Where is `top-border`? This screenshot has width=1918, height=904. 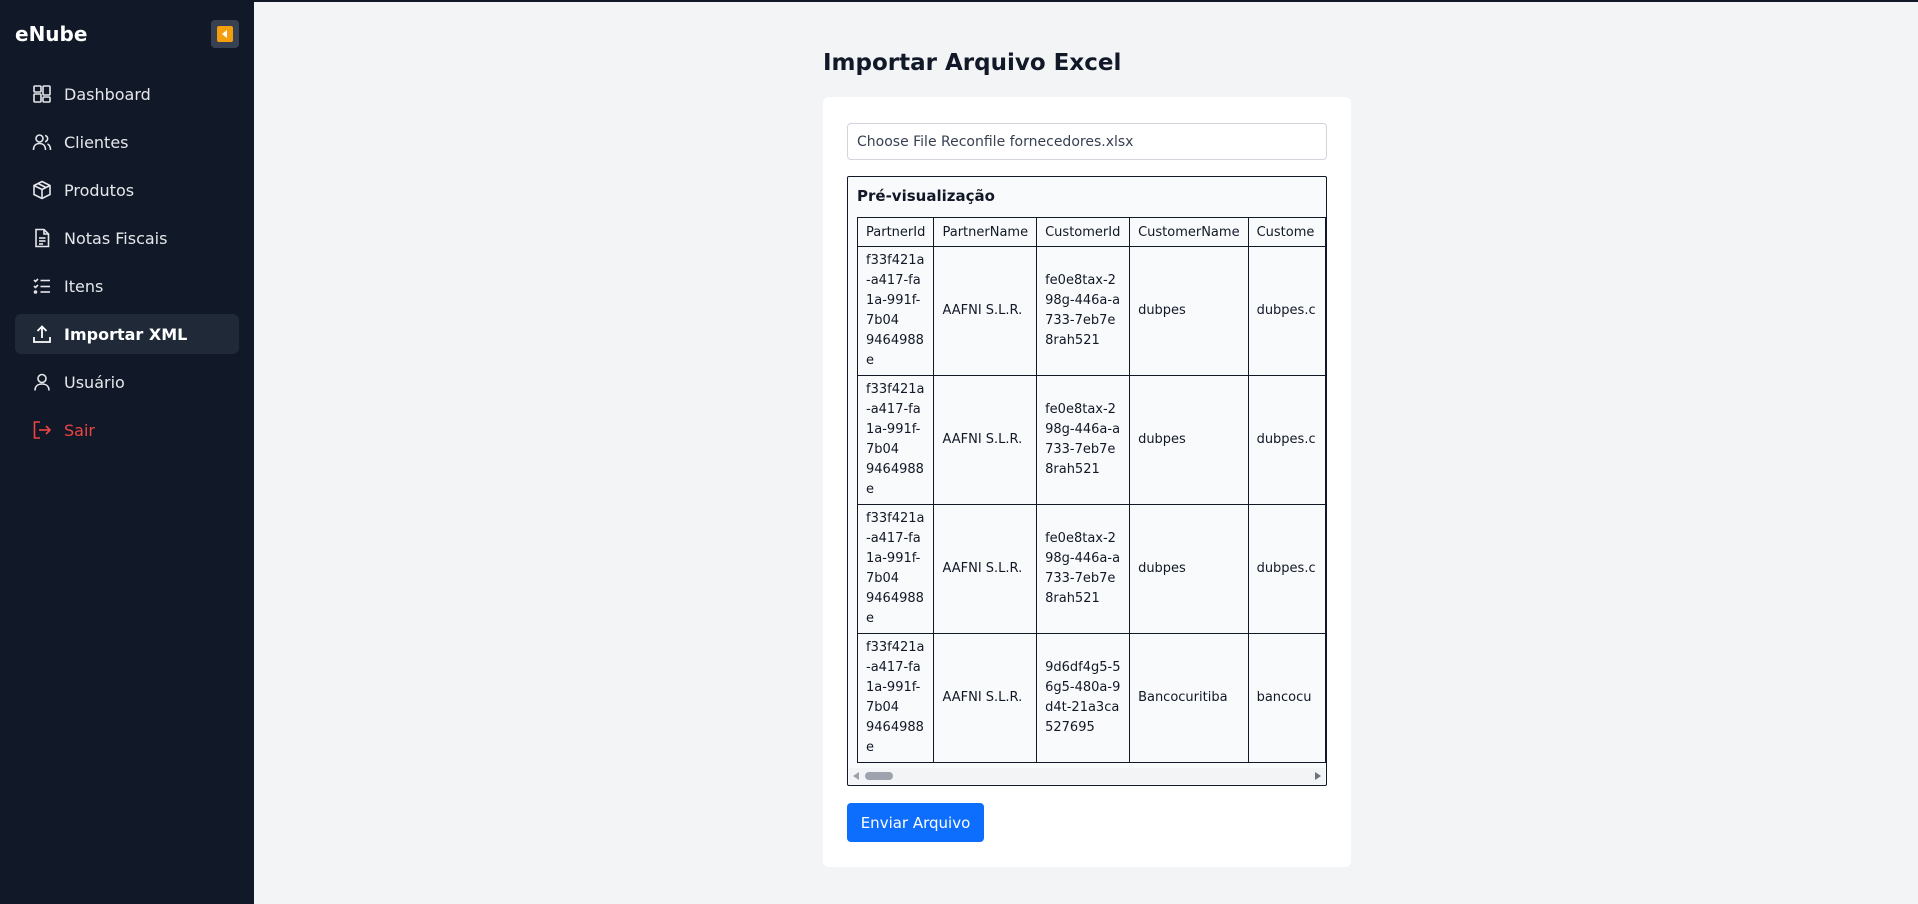 top-border is located at coordinates (959, 1).